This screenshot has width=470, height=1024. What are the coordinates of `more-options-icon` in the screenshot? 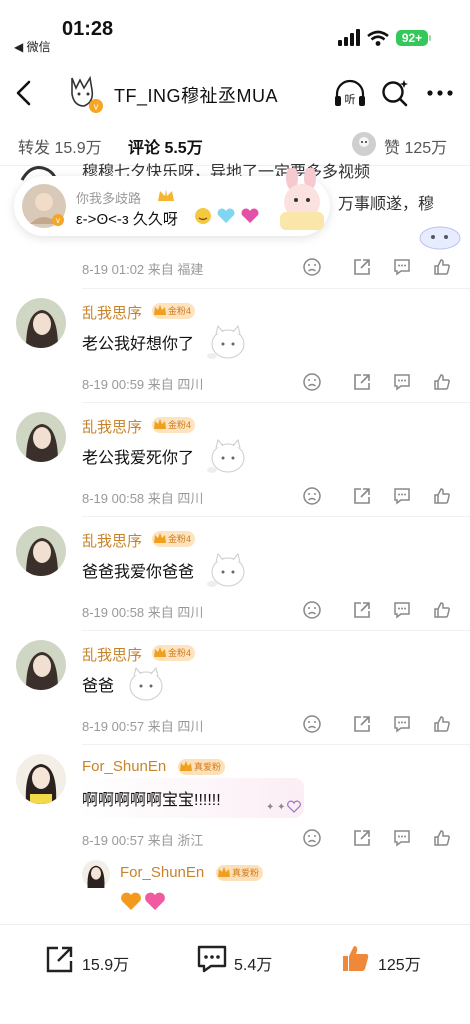 It's located at (440, 93).